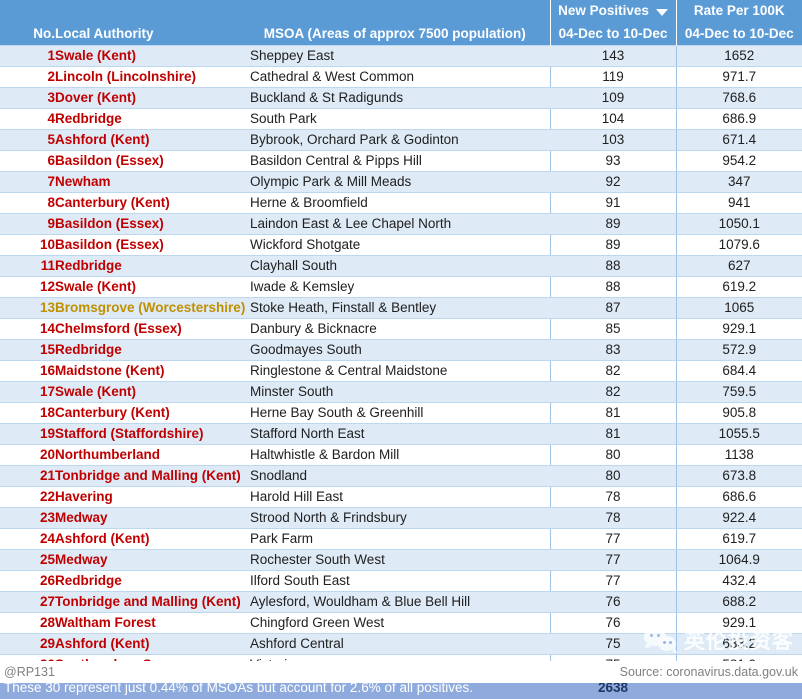  I want to click on row-msoa: Goodmayes South, so click(400, 350).